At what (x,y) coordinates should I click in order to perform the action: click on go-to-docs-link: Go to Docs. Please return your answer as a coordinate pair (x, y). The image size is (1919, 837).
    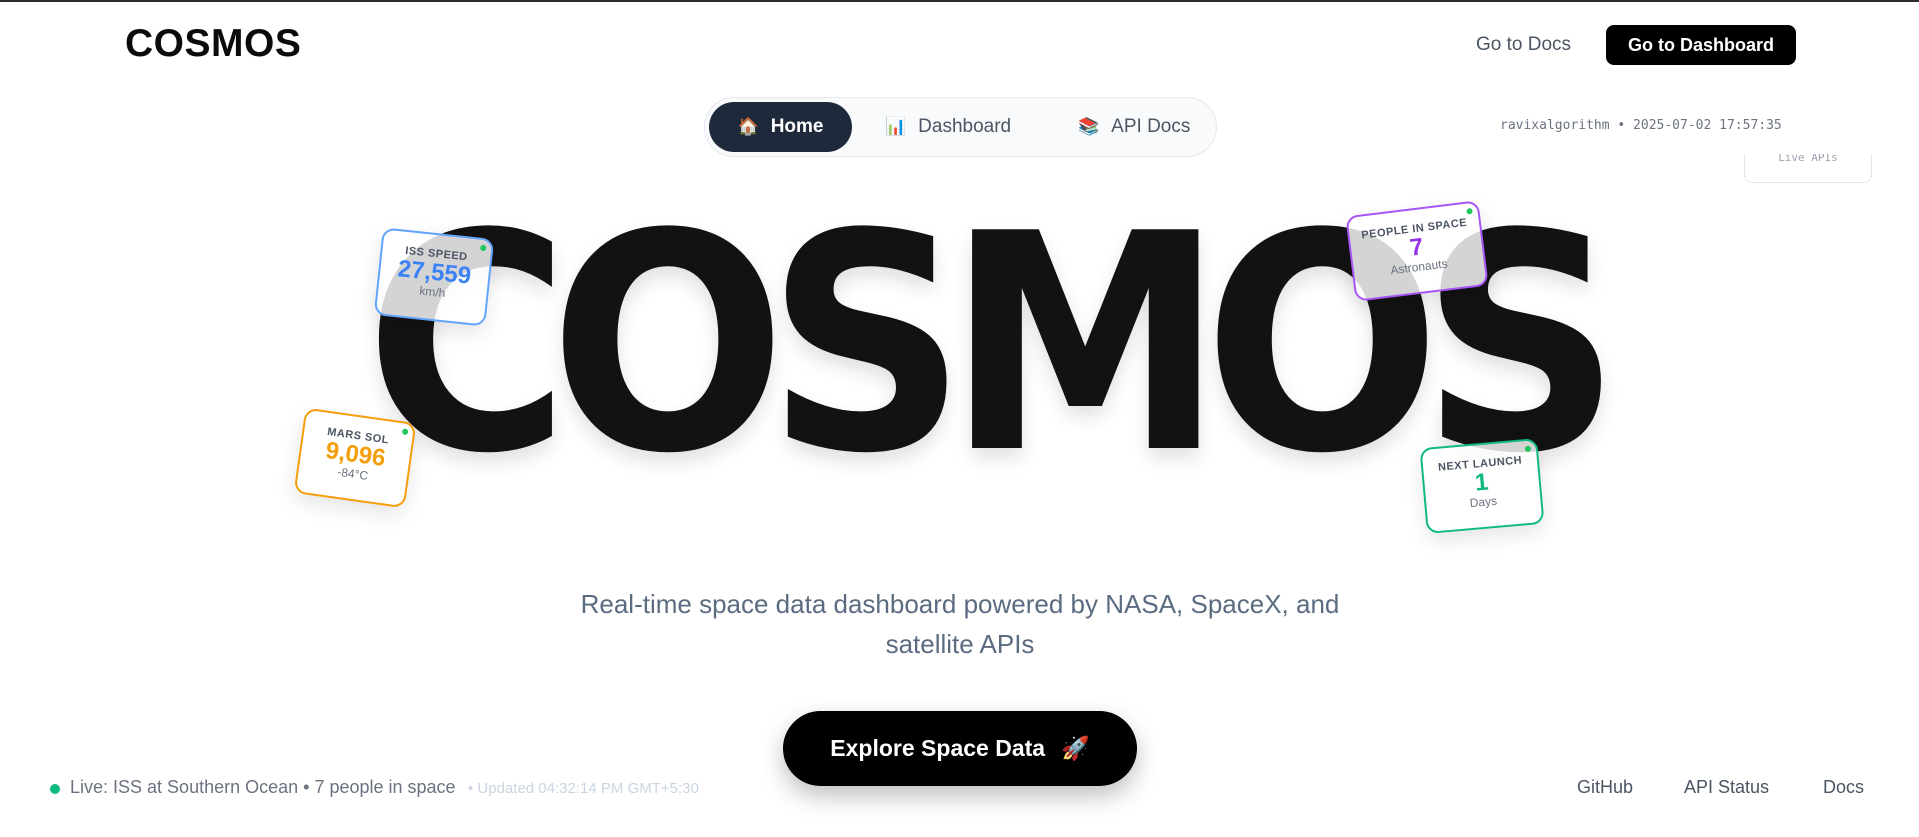
    Looking at the image, I should click on (1523, 45).